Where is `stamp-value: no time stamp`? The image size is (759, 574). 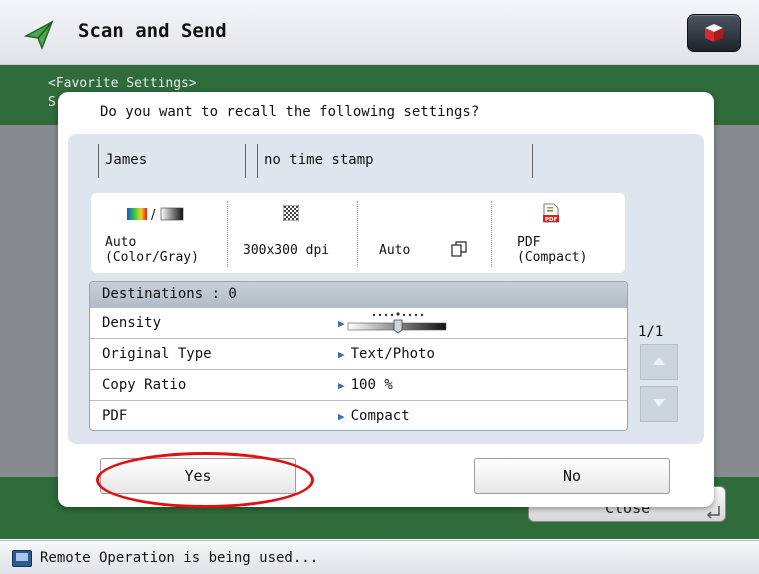 stamp-value: no time stamp is located at coordinates (319, 160).